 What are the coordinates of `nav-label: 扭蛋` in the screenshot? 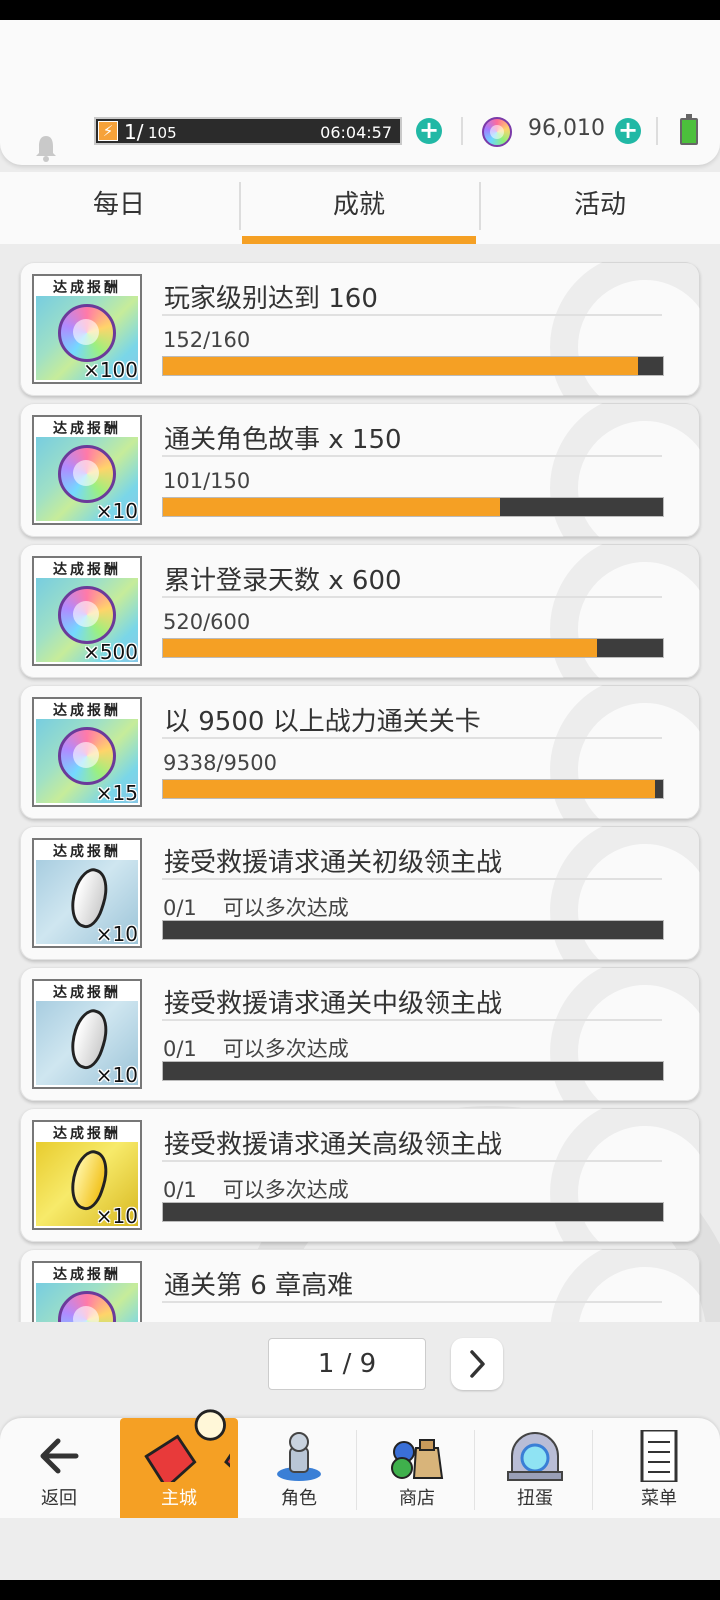 It's located at (535, 1498).